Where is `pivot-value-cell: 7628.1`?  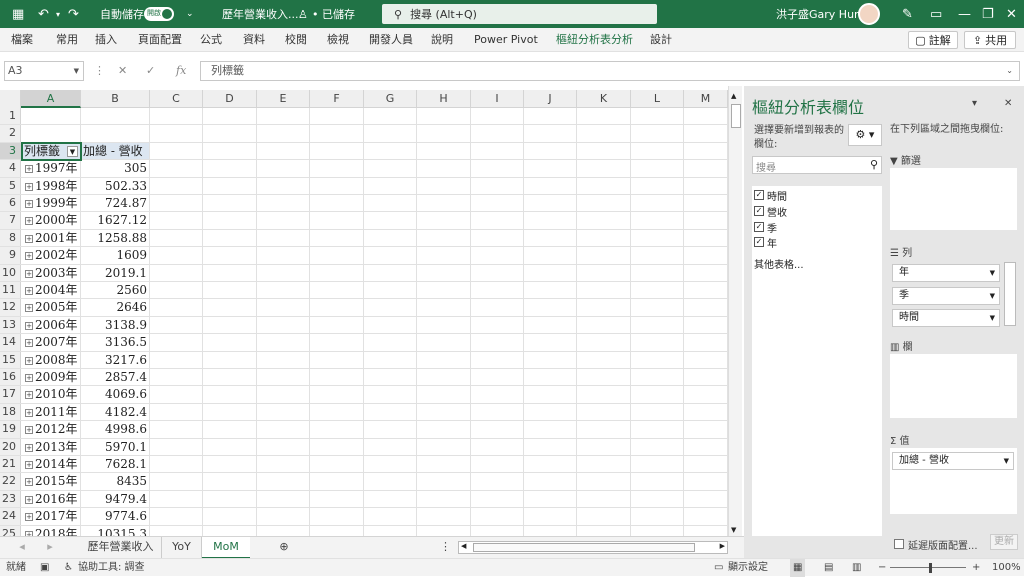
pivot-value-cell: 7628.1 is located at coordinates (115, 464).